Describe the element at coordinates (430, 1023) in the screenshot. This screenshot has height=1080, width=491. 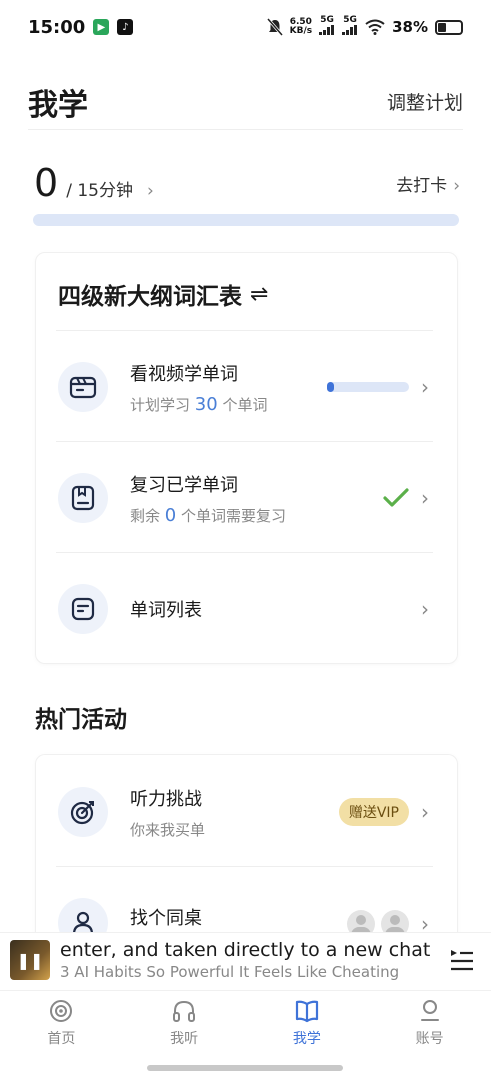
I see `tab-account: 账号` at that location.